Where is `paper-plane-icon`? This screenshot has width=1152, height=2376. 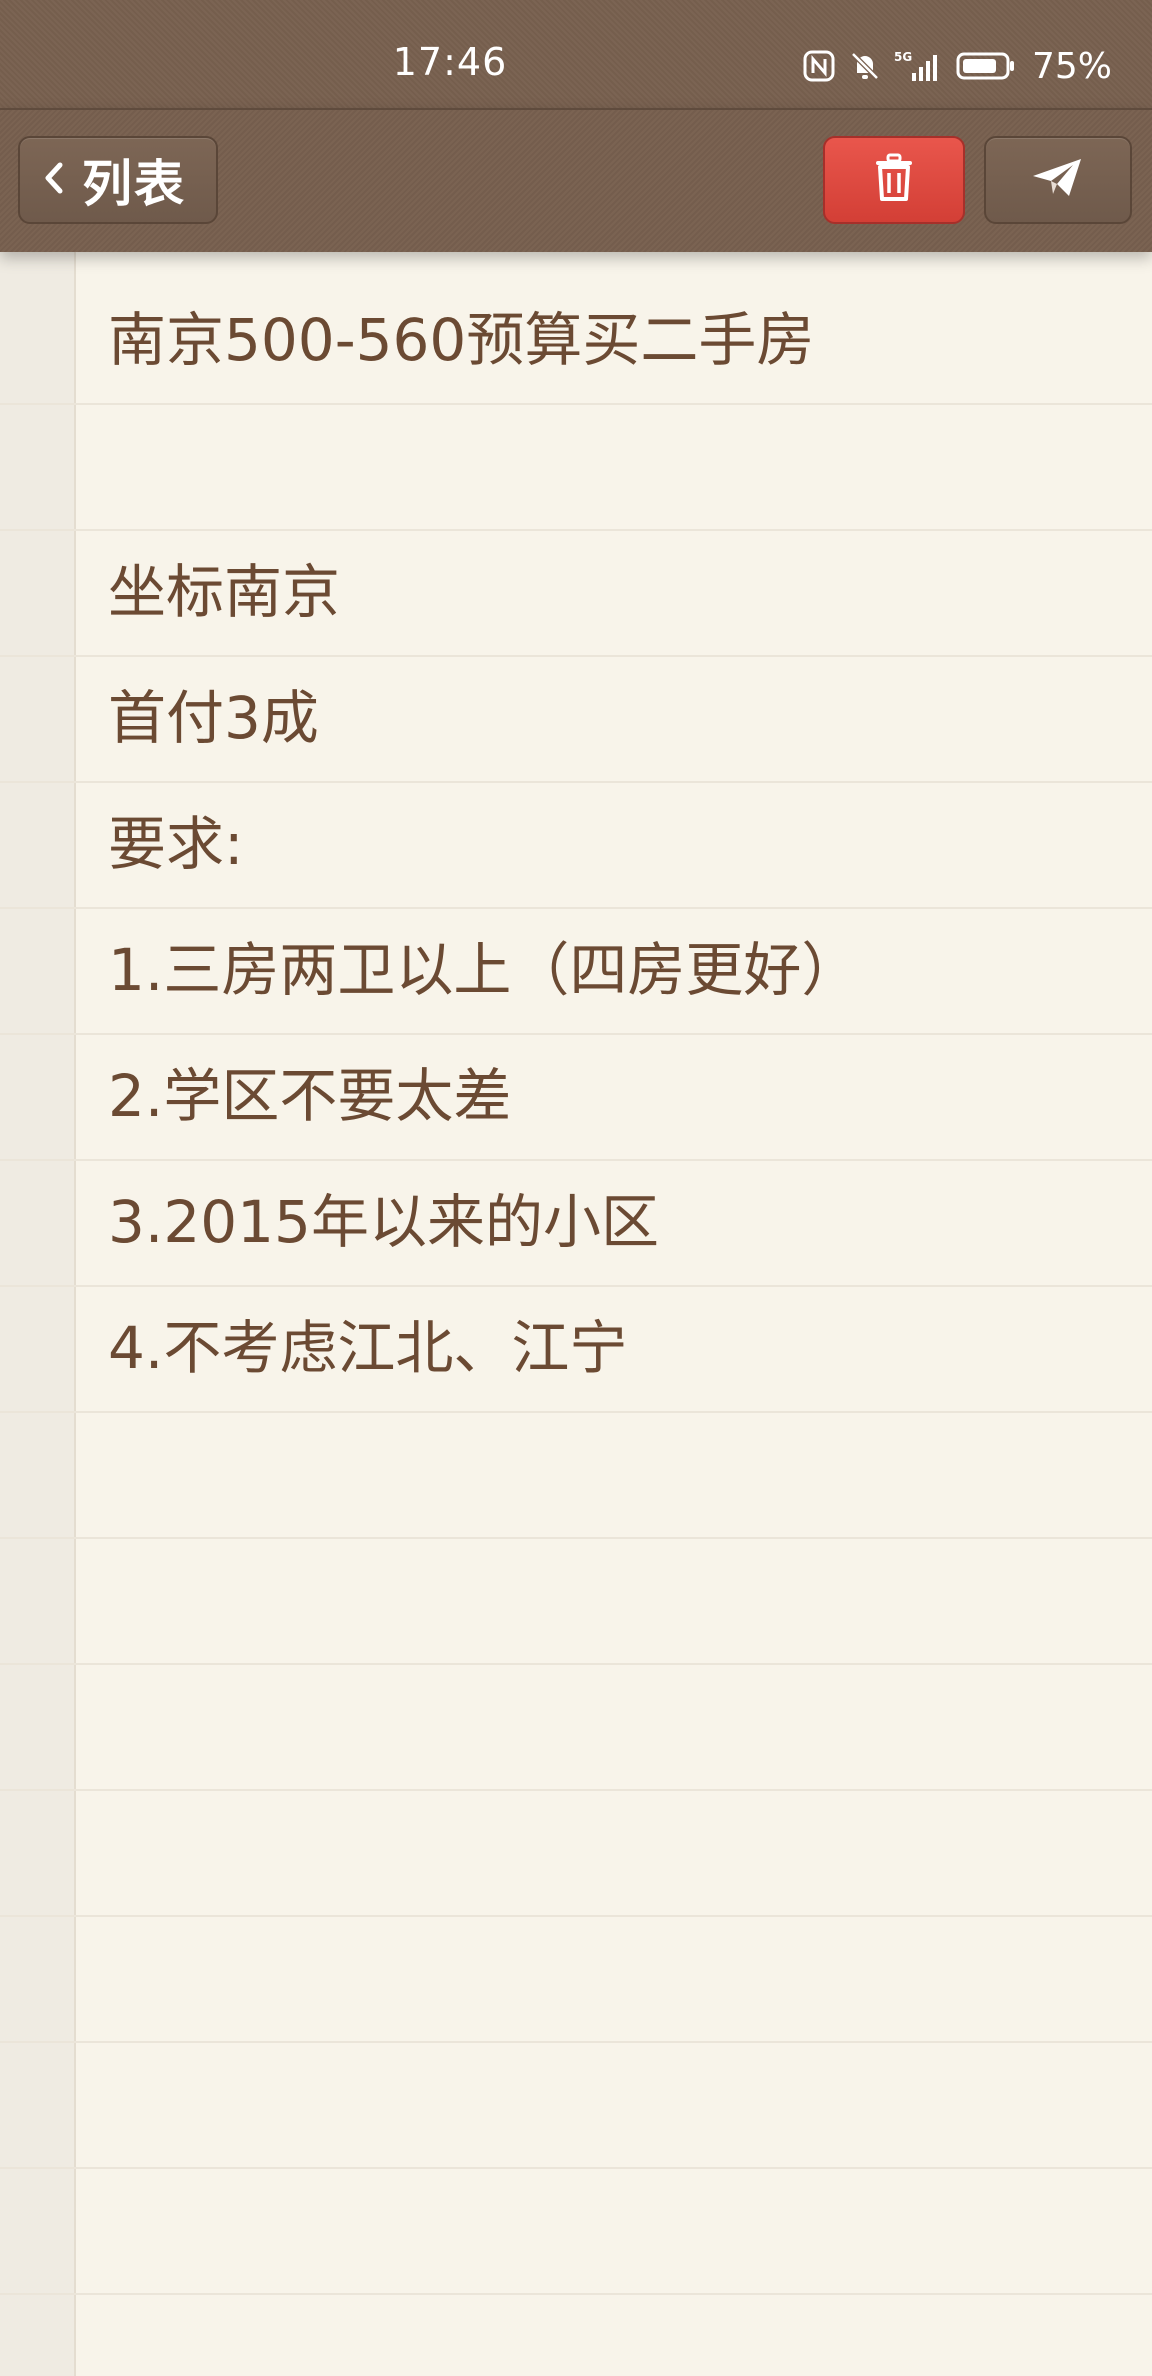 paper-plane-icon is located at coordinates (1058, 180).